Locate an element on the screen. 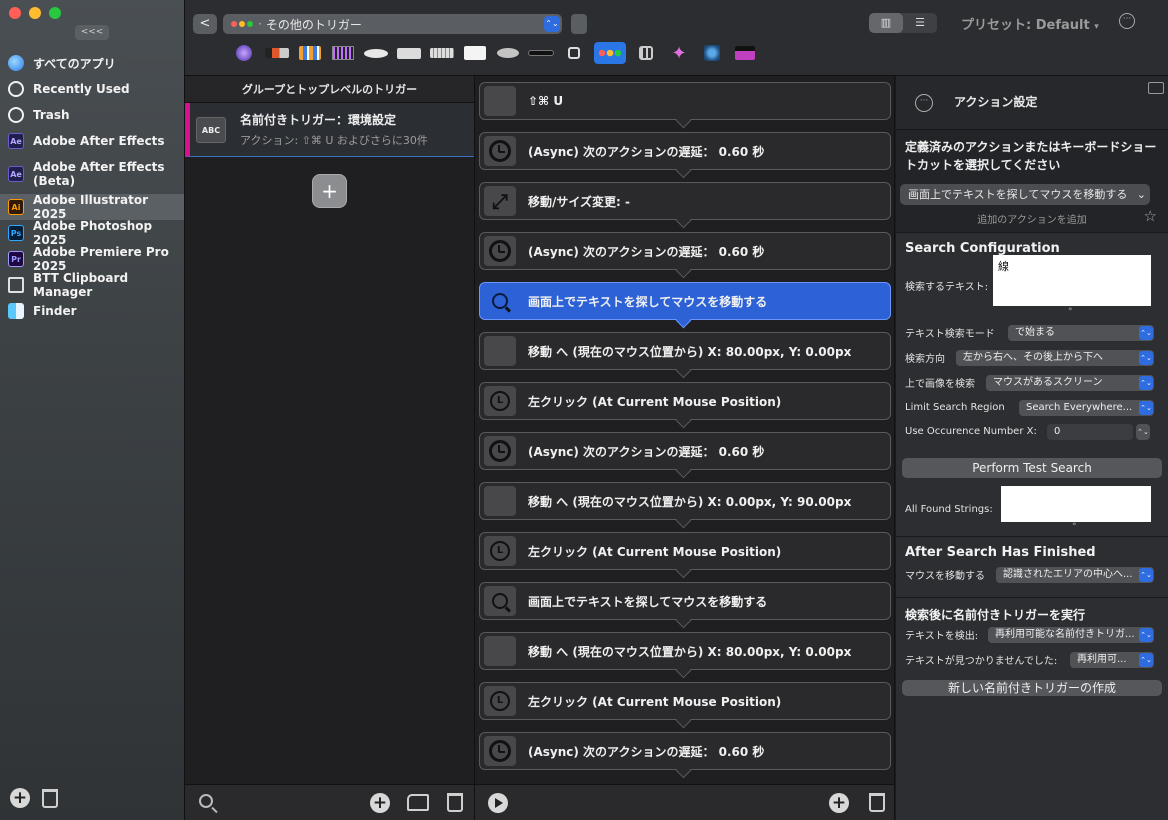  action-item: 移動 へ (現在のマウス位置から) X: 0.00px, Y: 90.00px is located at coordinates (685, 501).